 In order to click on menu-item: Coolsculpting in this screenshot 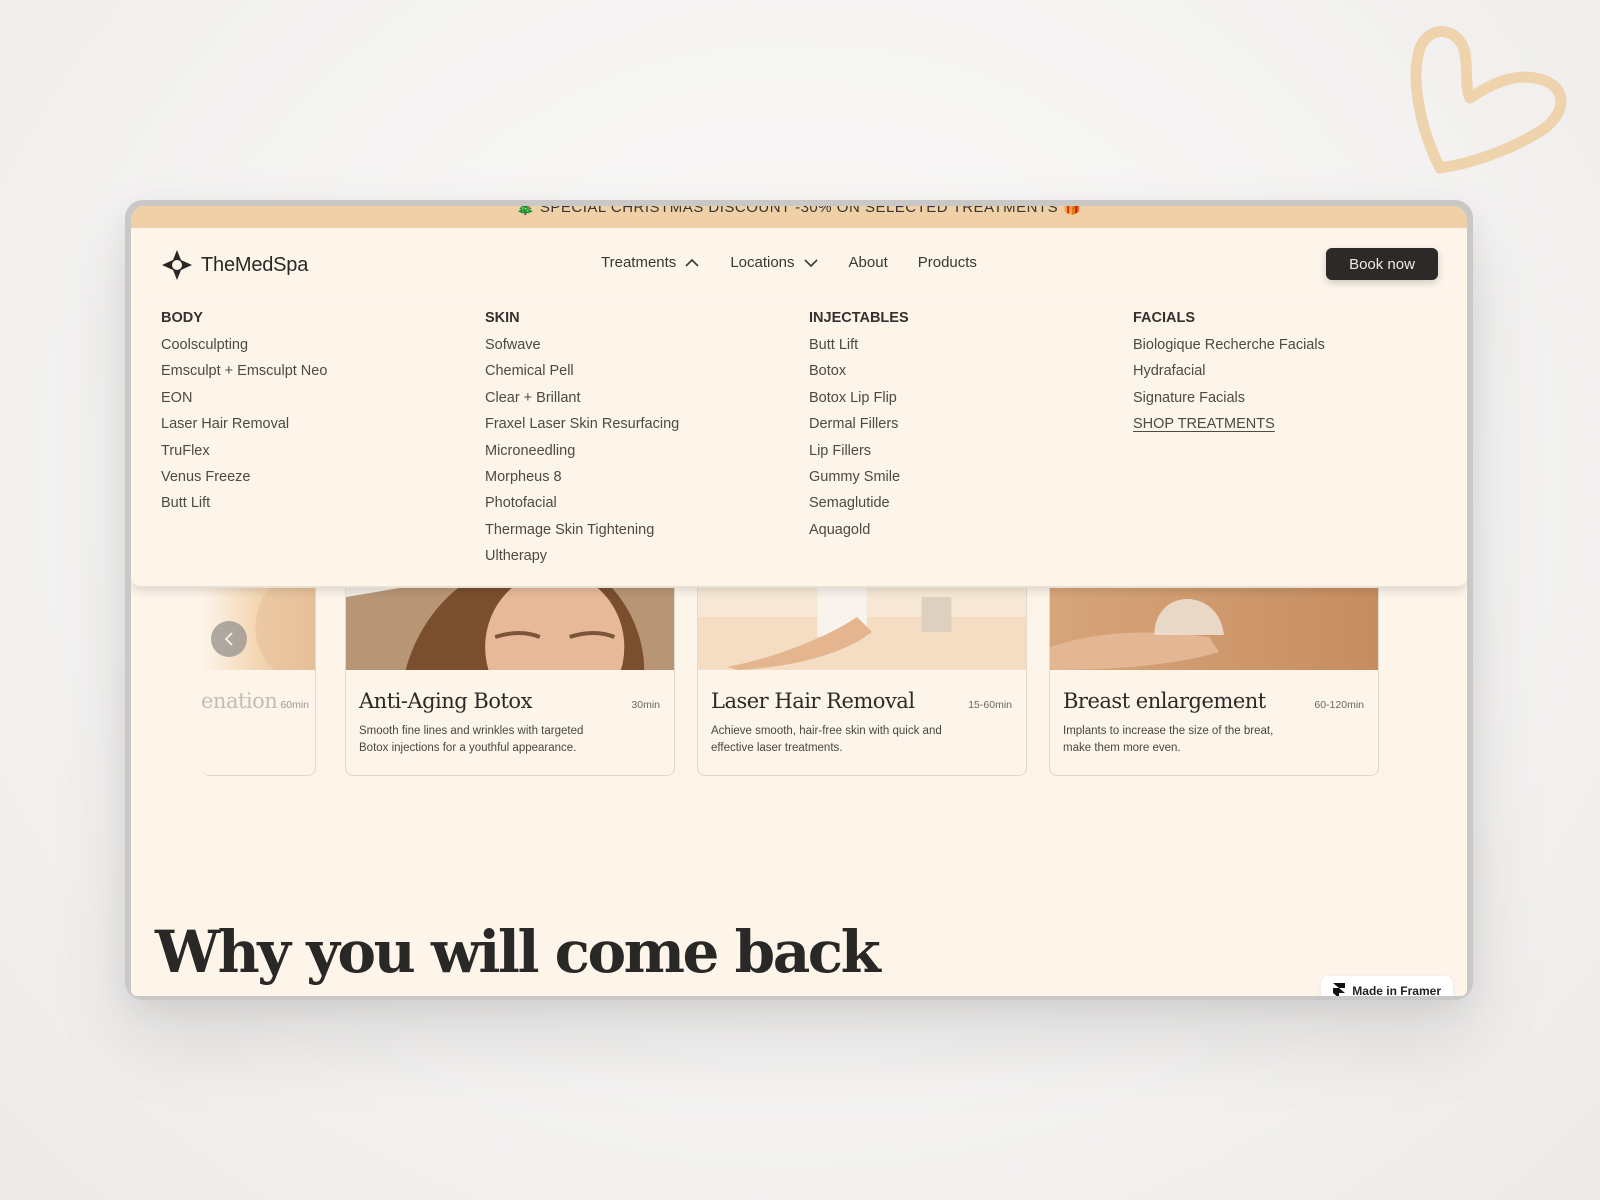, I will do `click(244, 349)`.